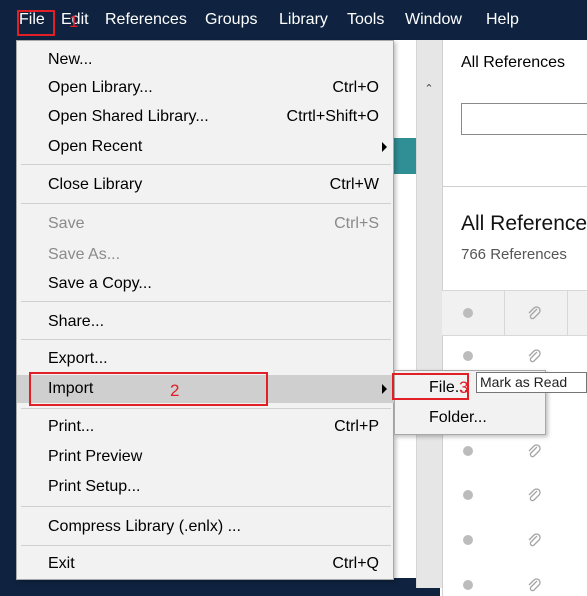 Image resolution: width=587 pixels, height=596 pixels. What do you see at coordinates (61, 563) in the screenshot?
I see `menu-item-label: Exit` at bounding box center [61, 563].